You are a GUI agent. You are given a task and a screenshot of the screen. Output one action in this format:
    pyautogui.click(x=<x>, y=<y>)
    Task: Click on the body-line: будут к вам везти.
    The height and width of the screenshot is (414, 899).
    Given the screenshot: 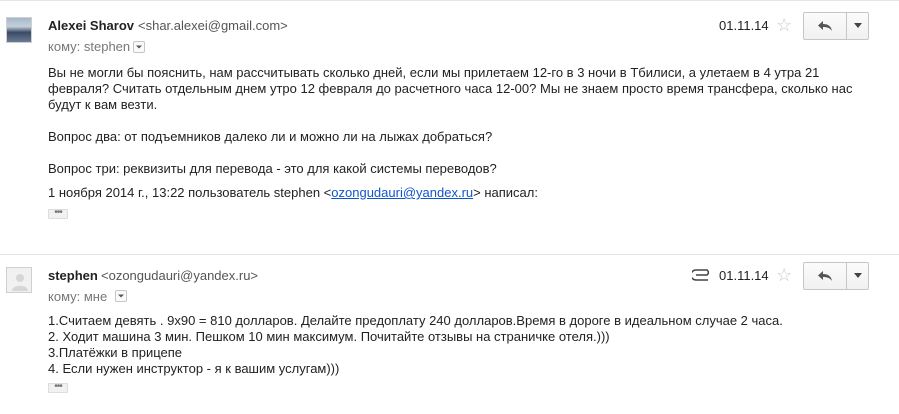 What is the action you would take?
    pyautogui.click(x=103, y=104)
    